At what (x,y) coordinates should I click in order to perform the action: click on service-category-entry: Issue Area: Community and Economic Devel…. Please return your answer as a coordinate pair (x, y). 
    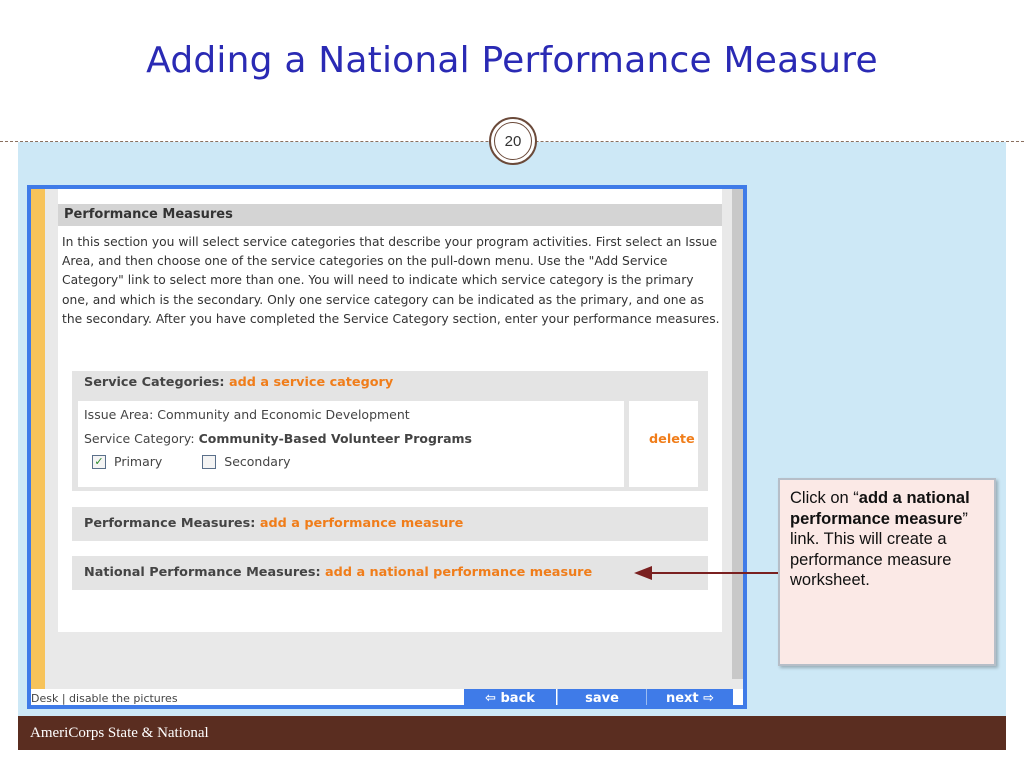
    Looking at the image, I should click on (351, 444).